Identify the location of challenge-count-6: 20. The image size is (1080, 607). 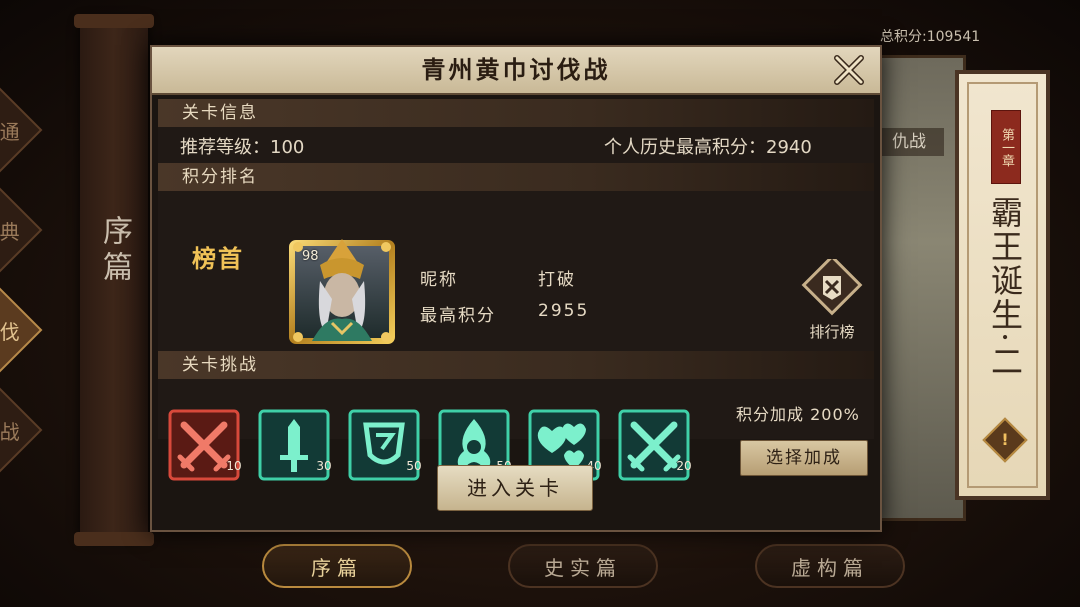
(684, 466).